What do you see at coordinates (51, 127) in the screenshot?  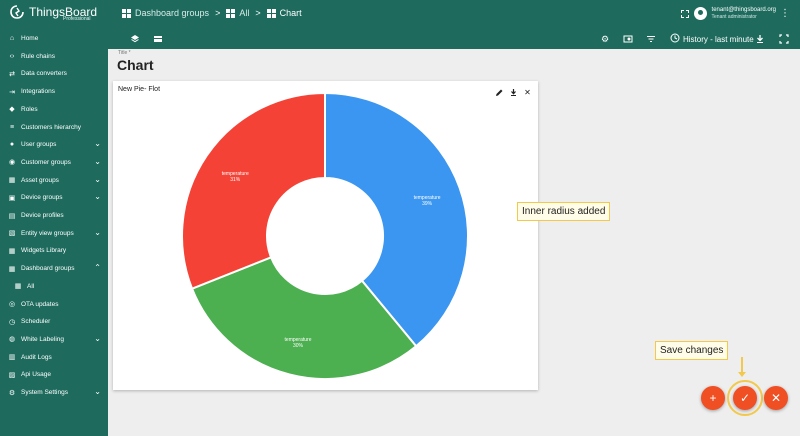 I see `sidebar-item-label: Customers hierarchy` at bounding box center [51, 127].